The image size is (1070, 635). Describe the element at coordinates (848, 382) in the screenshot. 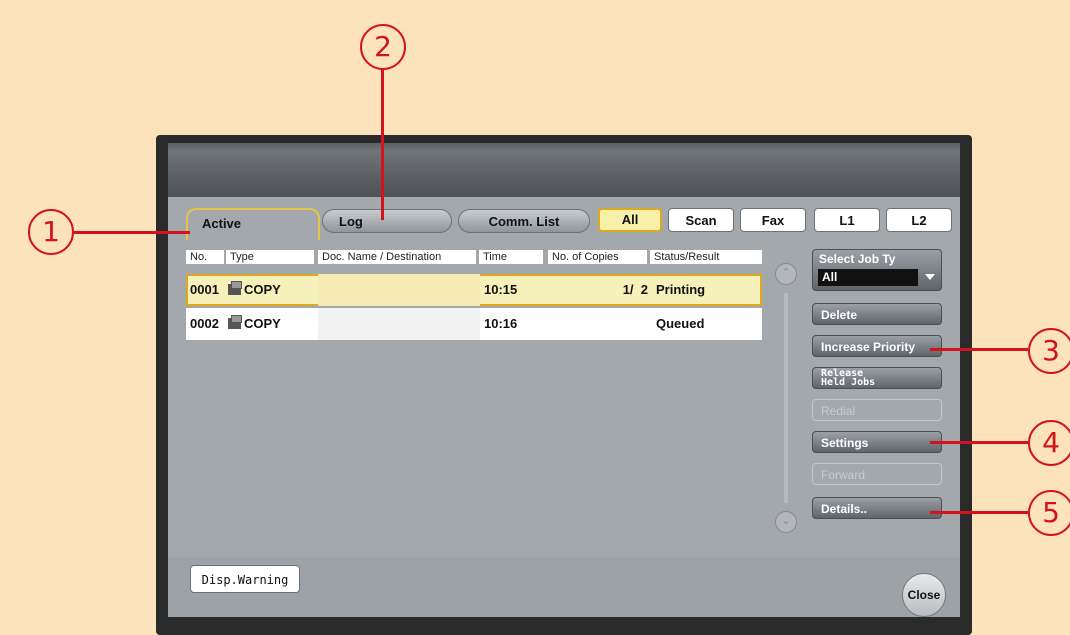

I see `release-held-jobs-label-2: Held Jobs` at that location.